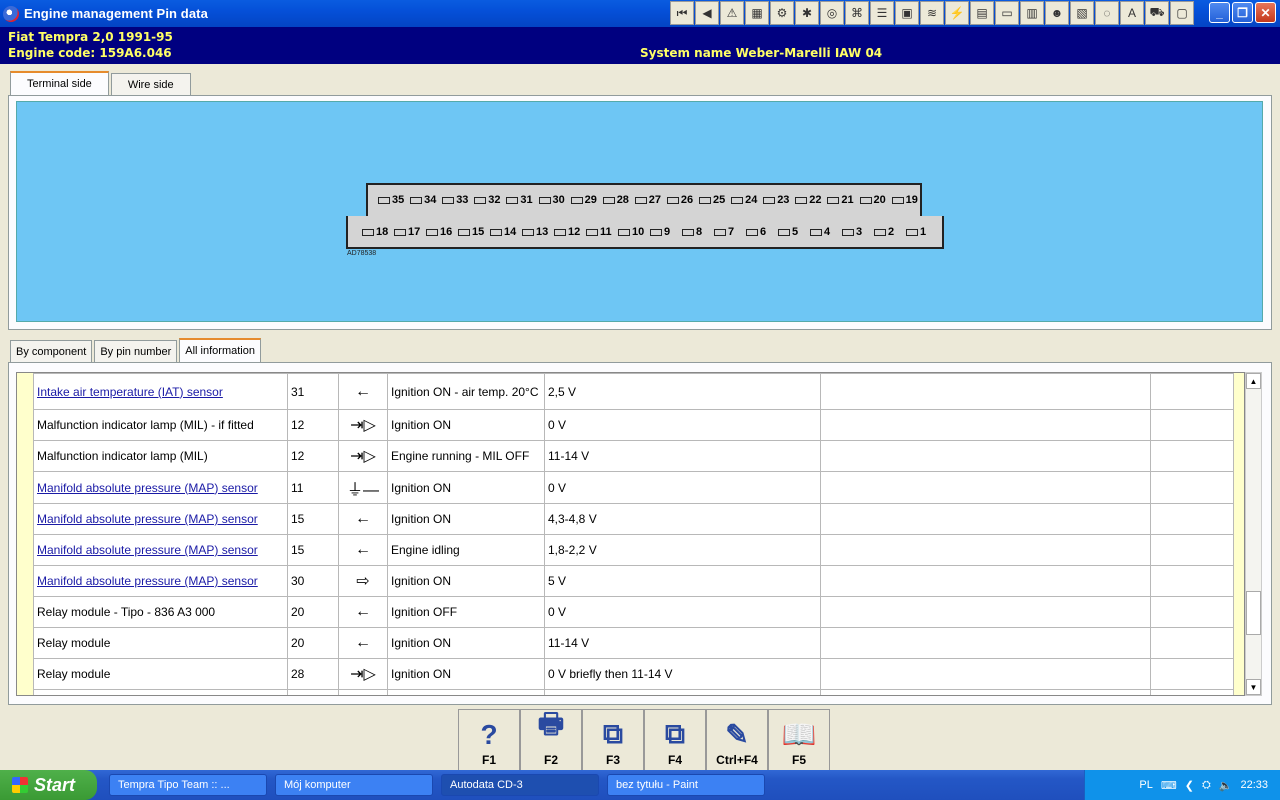 This screenshot has width=1280, height=800. What do you see at coordinates (832, 13) in the screenshot?
I see `disc-icon: ◎` at bounding box center [832, 13].